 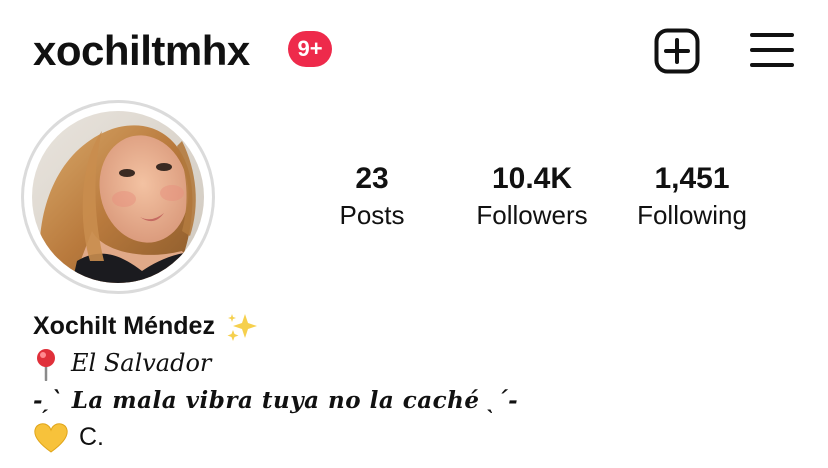 I want to click on plus-square-icon, so click(x=677, y=51).